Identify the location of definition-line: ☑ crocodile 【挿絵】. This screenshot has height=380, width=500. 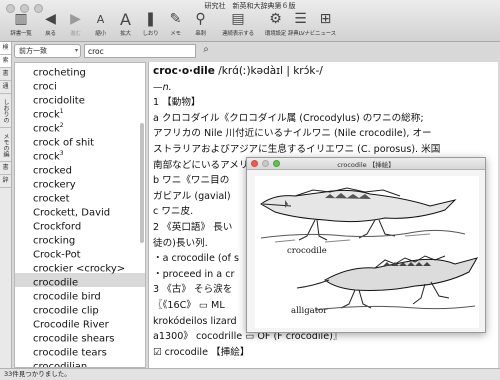
(201, 352).